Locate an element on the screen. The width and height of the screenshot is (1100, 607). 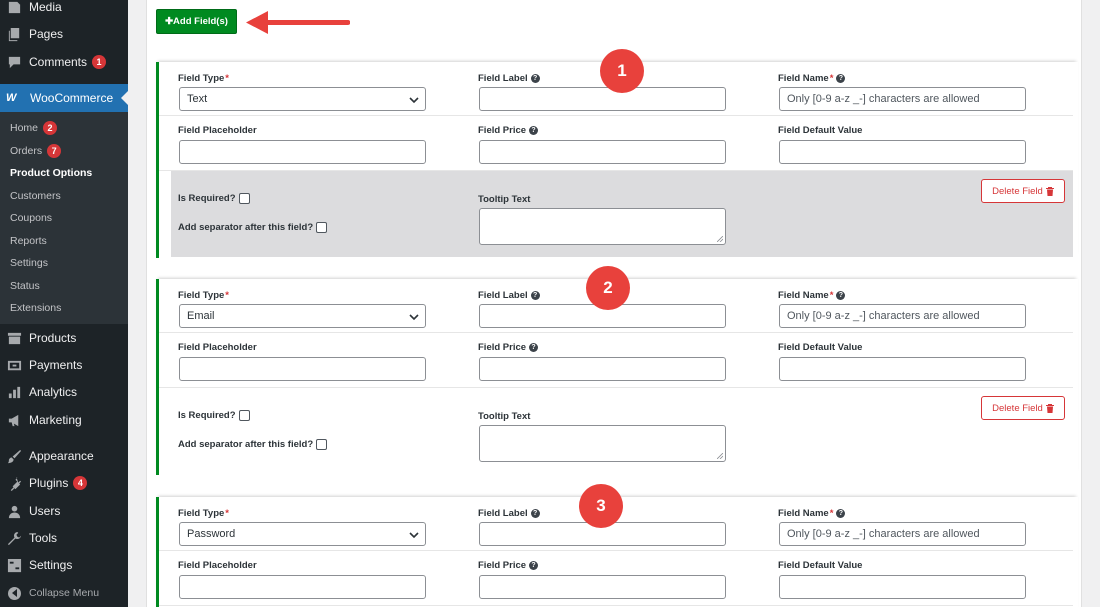
separator-label: Add separator after this field? is located at coordinates (253, 444).